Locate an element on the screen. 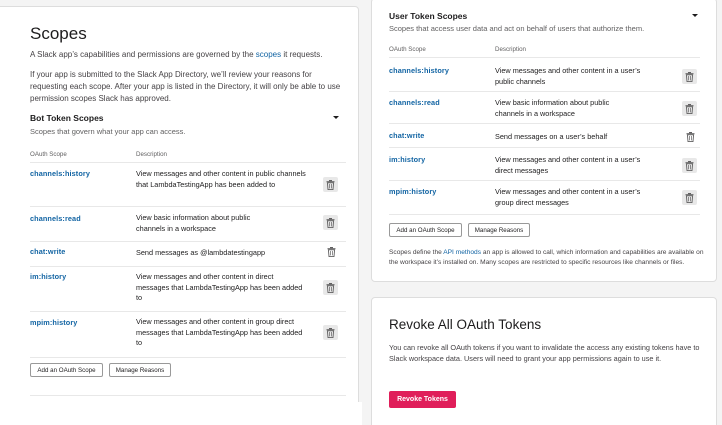 This screenshot has height=425, width=722. bot-scopes-title: Bot Token Scopes is located at coordinates (67, 118).